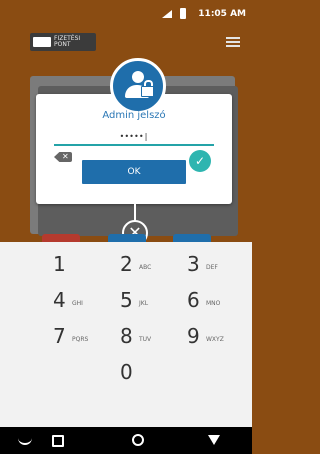  I want to click on battery-icon, so click(183, 13).